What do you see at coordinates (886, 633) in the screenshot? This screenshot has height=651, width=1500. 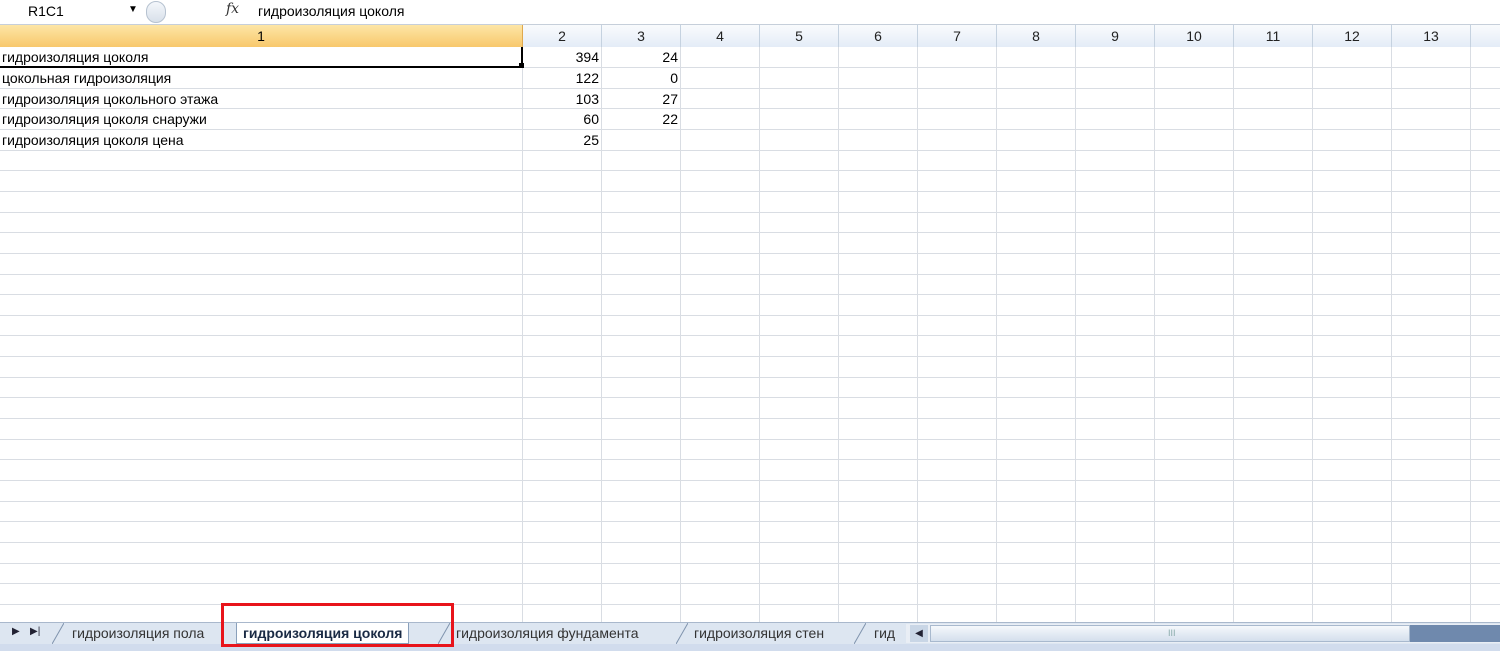 I see `sheet-tab-truncated: гид` at bounding box center [886, 633].